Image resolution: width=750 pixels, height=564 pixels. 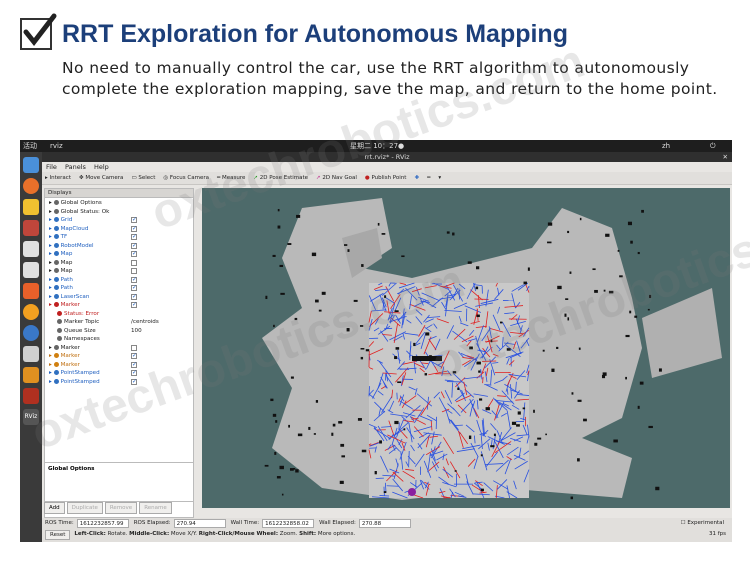 I want to click on display-row-text: Grid, so click(x=66, y=220).